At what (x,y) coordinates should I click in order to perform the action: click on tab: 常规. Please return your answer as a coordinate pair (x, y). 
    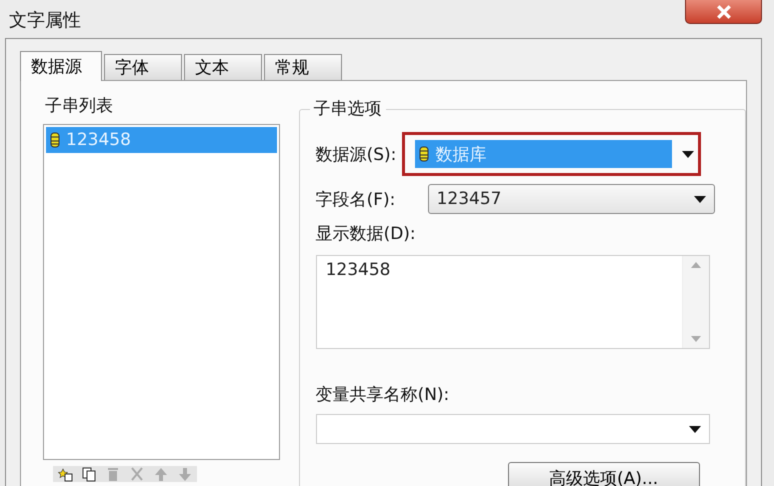
    Looking at the image, I should click on (303, 67).